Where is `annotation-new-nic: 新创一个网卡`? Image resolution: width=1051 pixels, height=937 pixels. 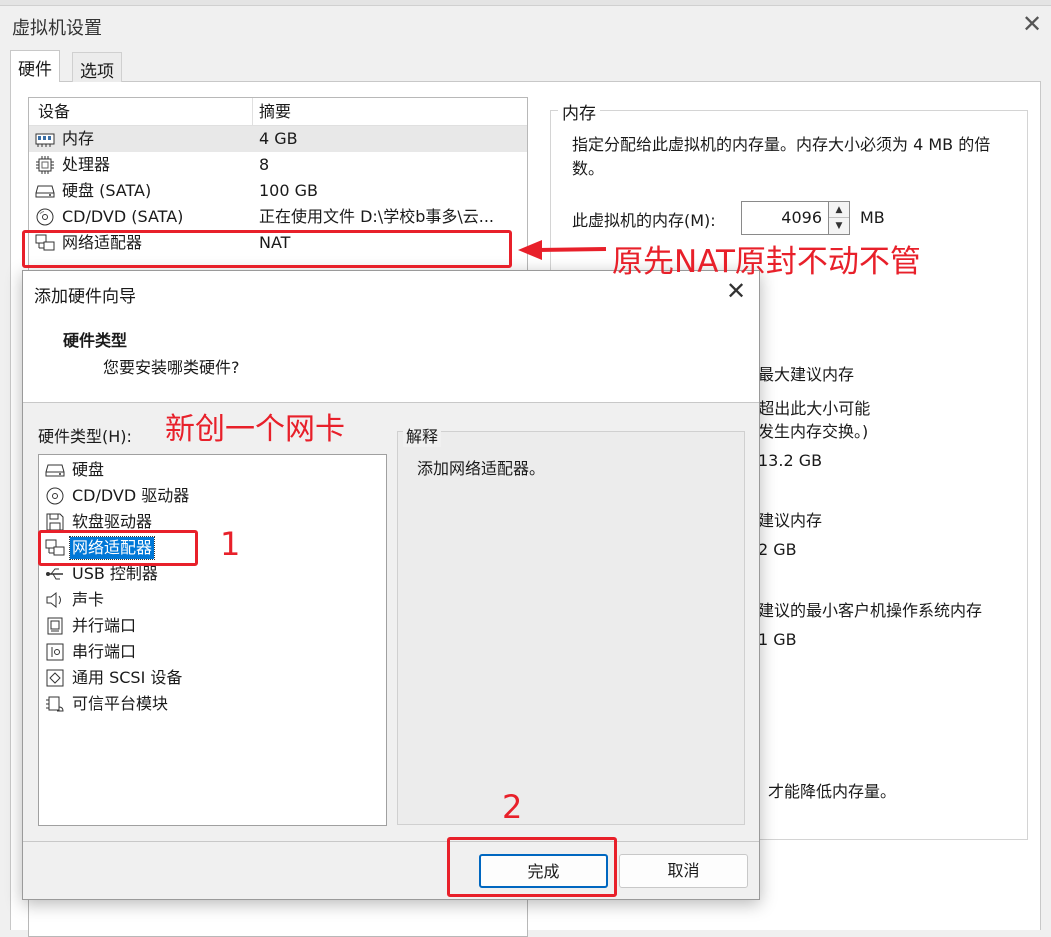
annotation-new-nic: 新创一个网卡 is located at coordinates (255, 429).